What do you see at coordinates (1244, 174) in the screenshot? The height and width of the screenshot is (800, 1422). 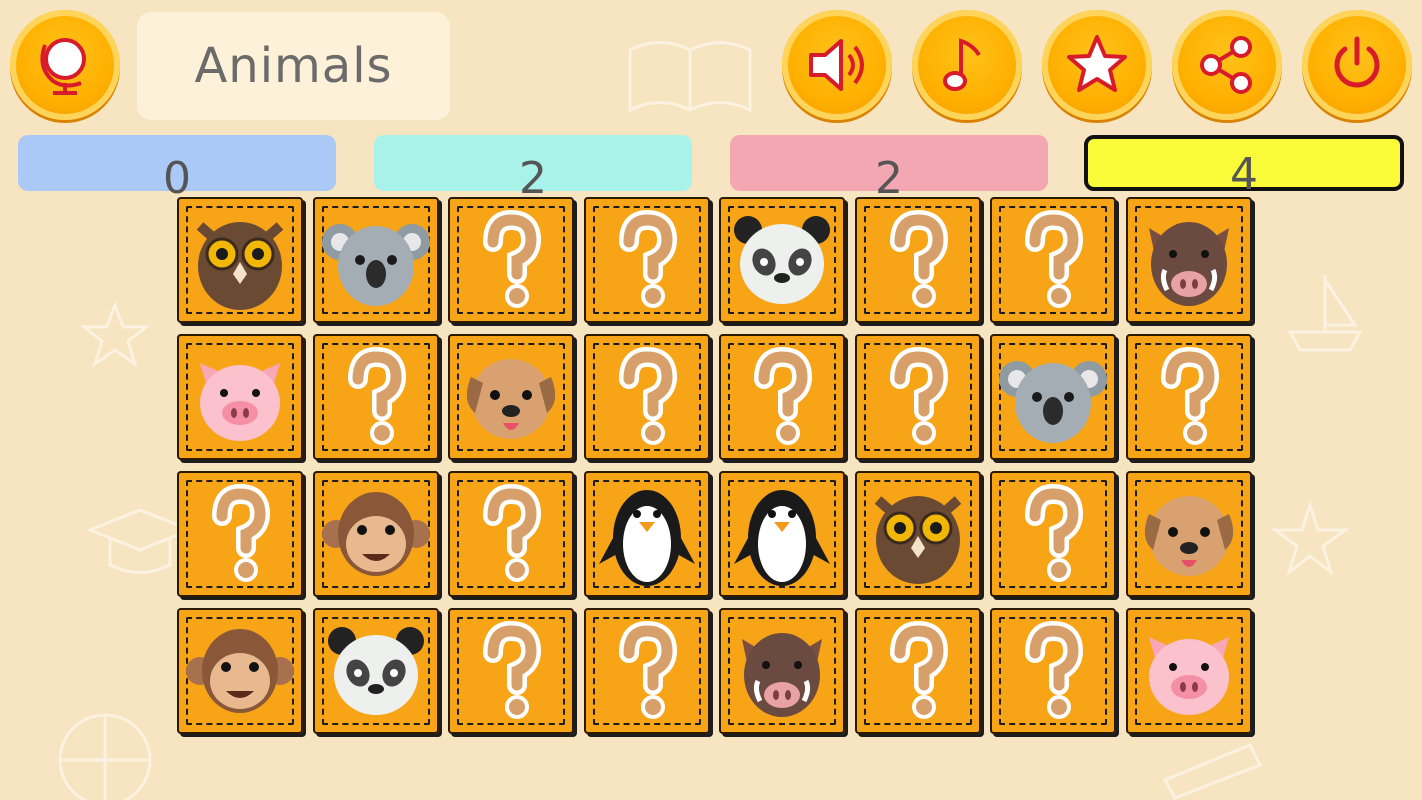 I see `score-value: 4` at bounding box center [1244, 174].